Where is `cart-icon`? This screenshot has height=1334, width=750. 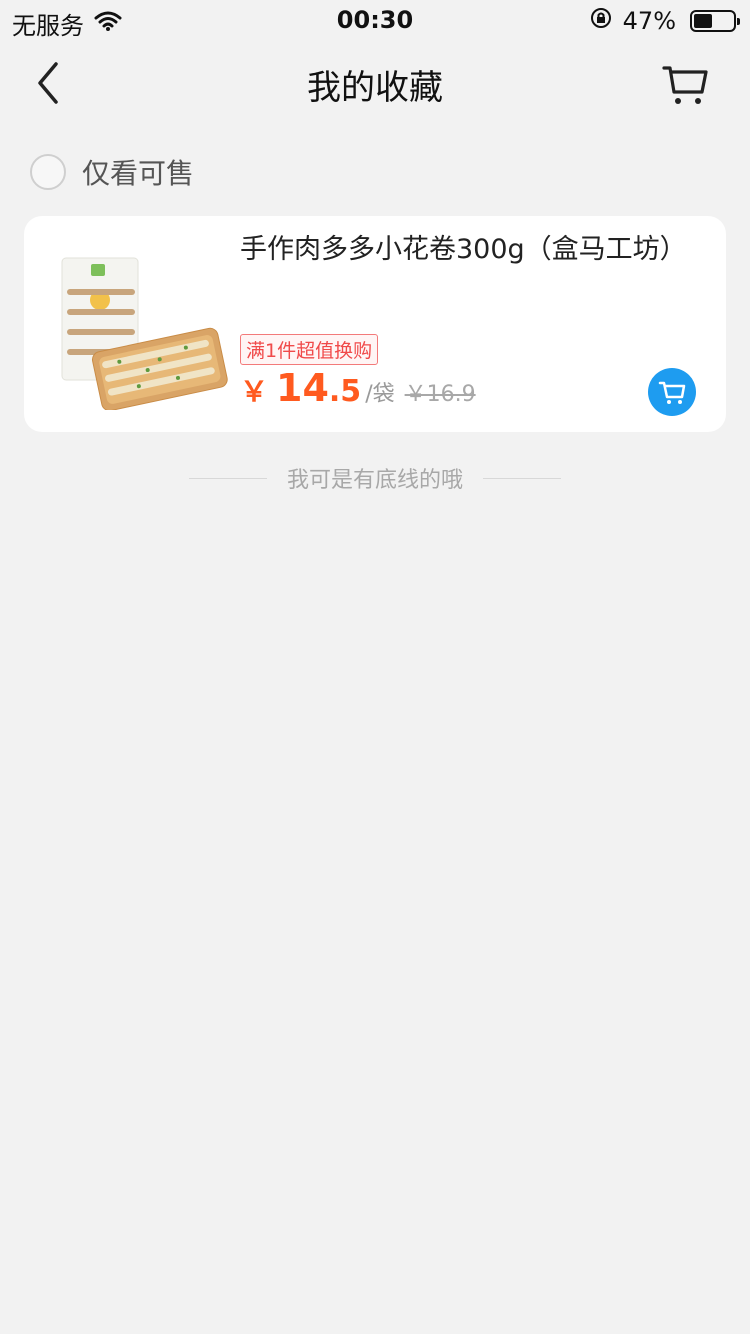
cart-icon is located at coordinates (685, 85).